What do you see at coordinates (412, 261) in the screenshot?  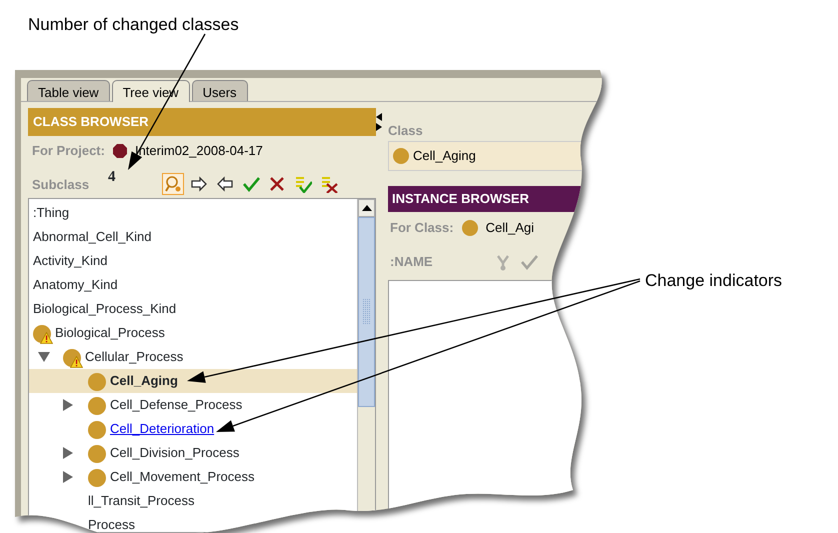 I see `column-header: :NAME` at bounding box center [412, 261].